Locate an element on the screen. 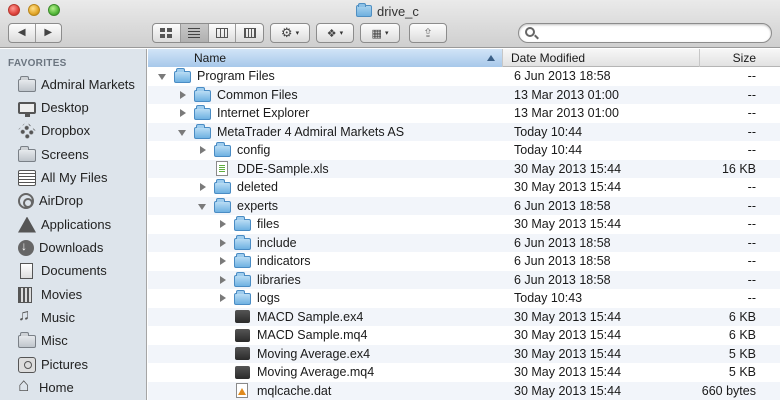 The height and width of the screenshot is (400, 780). file-row: Moving Average.mq4 30 May 2013 15:44 5 KB is located at coordinates (464, 372).